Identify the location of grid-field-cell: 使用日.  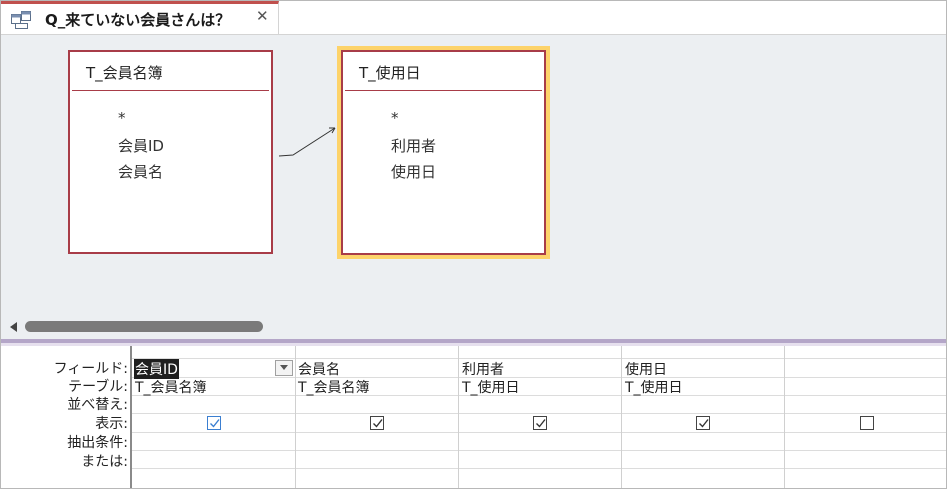
(646, 369).